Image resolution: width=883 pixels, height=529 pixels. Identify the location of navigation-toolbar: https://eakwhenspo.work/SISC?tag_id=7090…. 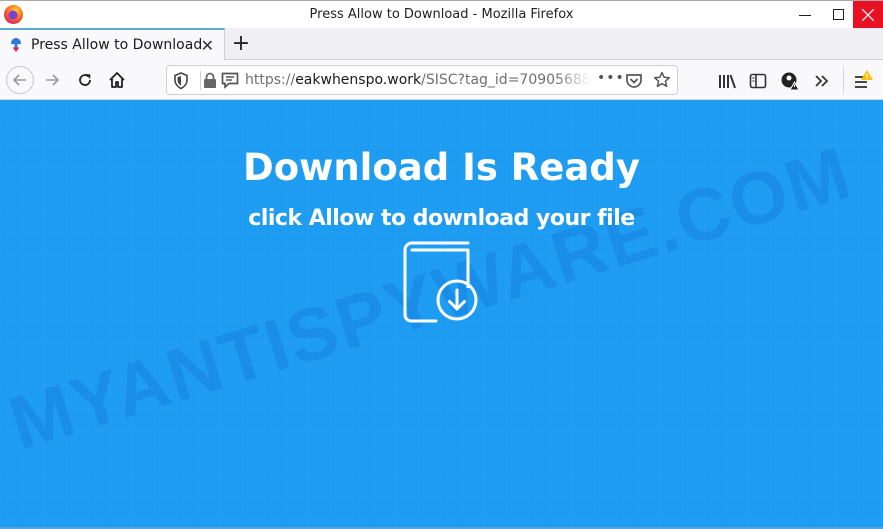
(441, 80).